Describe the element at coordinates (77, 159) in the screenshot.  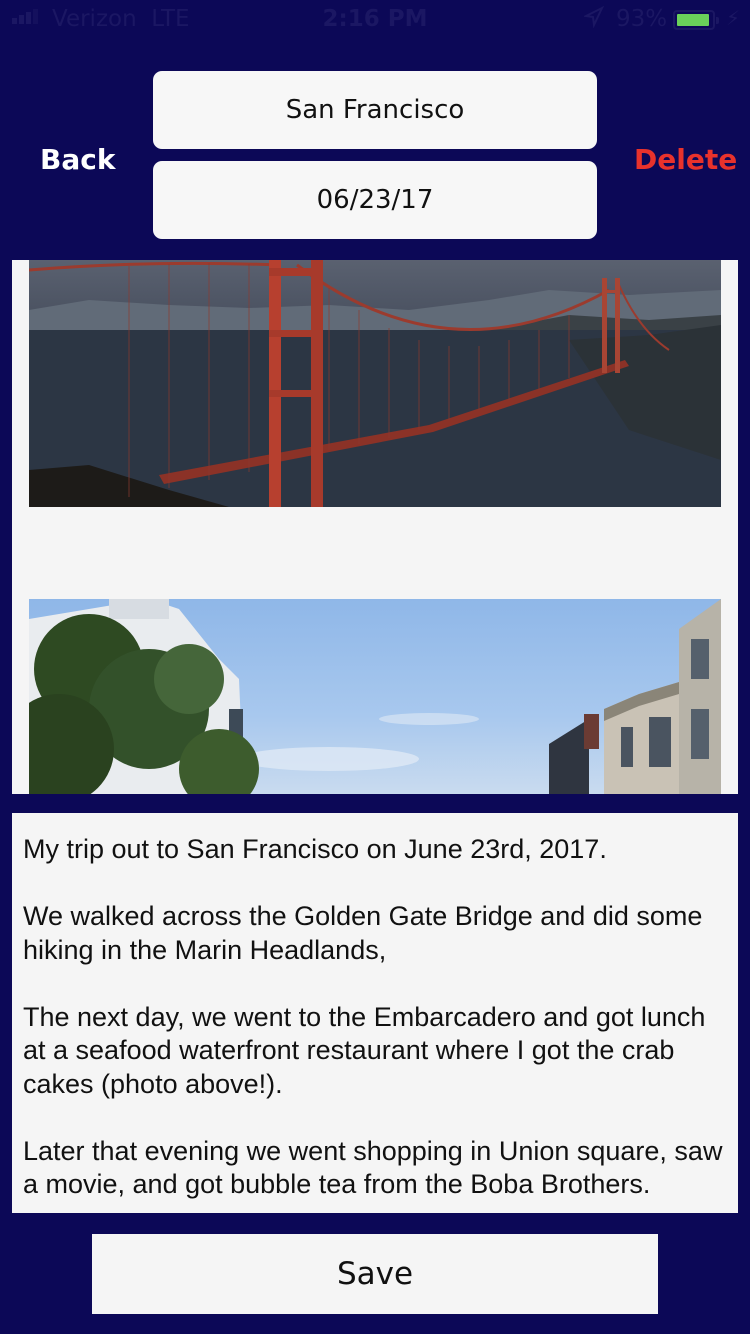
I see `back-button: Back` at that location.